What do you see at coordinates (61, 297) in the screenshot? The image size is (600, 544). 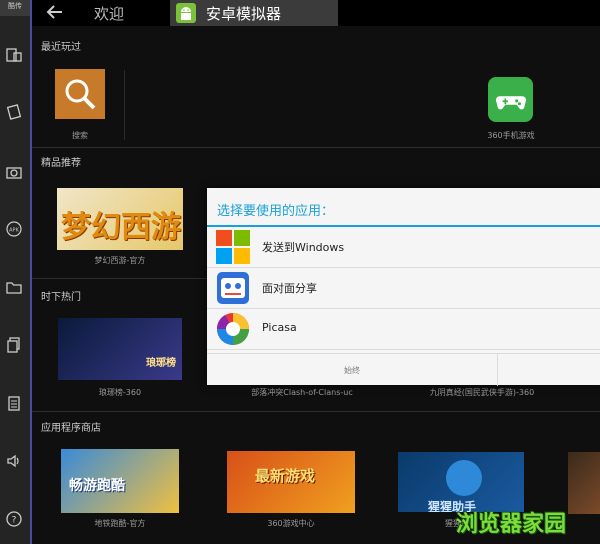 I see `section-hot-title: 时下热门` at bounding box center [61, 297].